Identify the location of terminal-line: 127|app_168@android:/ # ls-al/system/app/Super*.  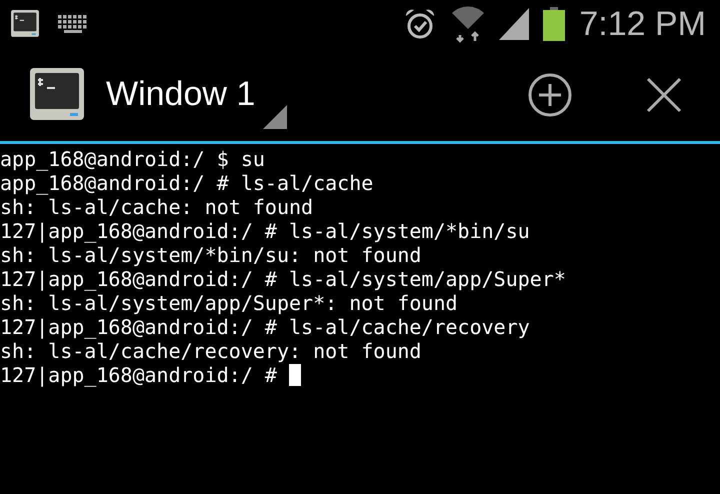
(283, 279).